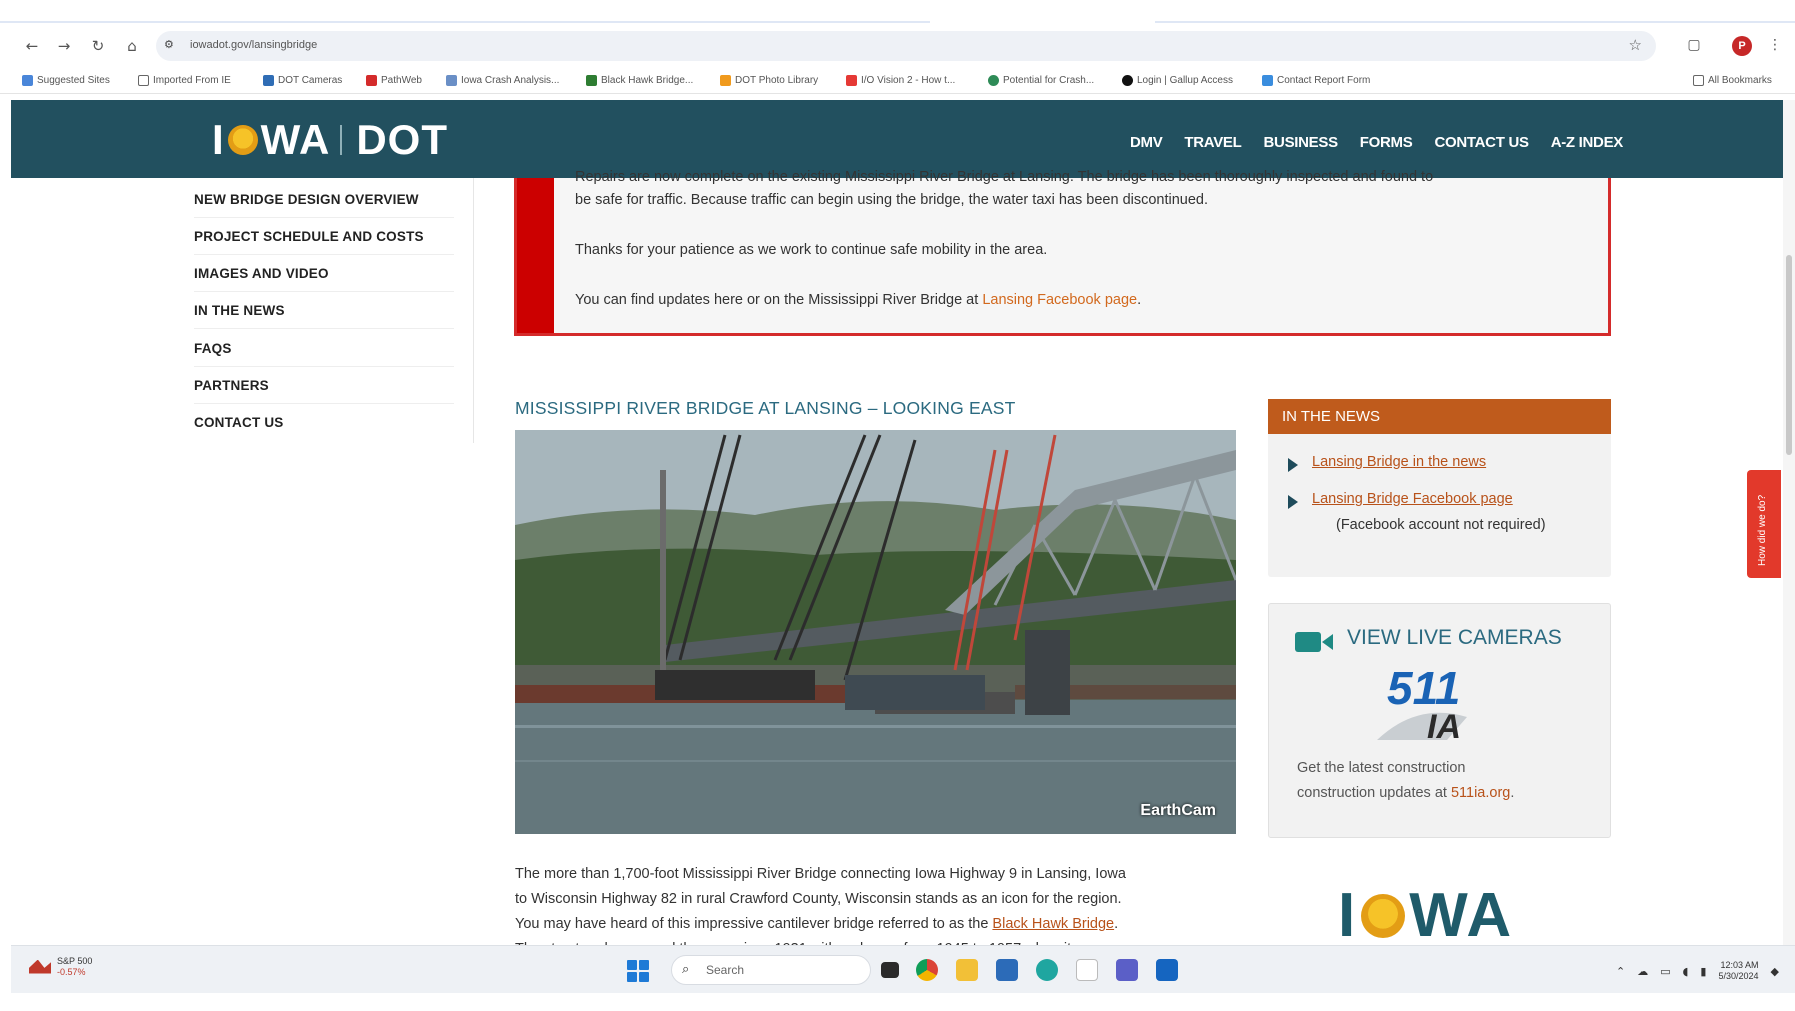 The image size is (1795, 1011). I want to click on lansing-facebook-link: Lansing Facebook page, so click(1059, 300).